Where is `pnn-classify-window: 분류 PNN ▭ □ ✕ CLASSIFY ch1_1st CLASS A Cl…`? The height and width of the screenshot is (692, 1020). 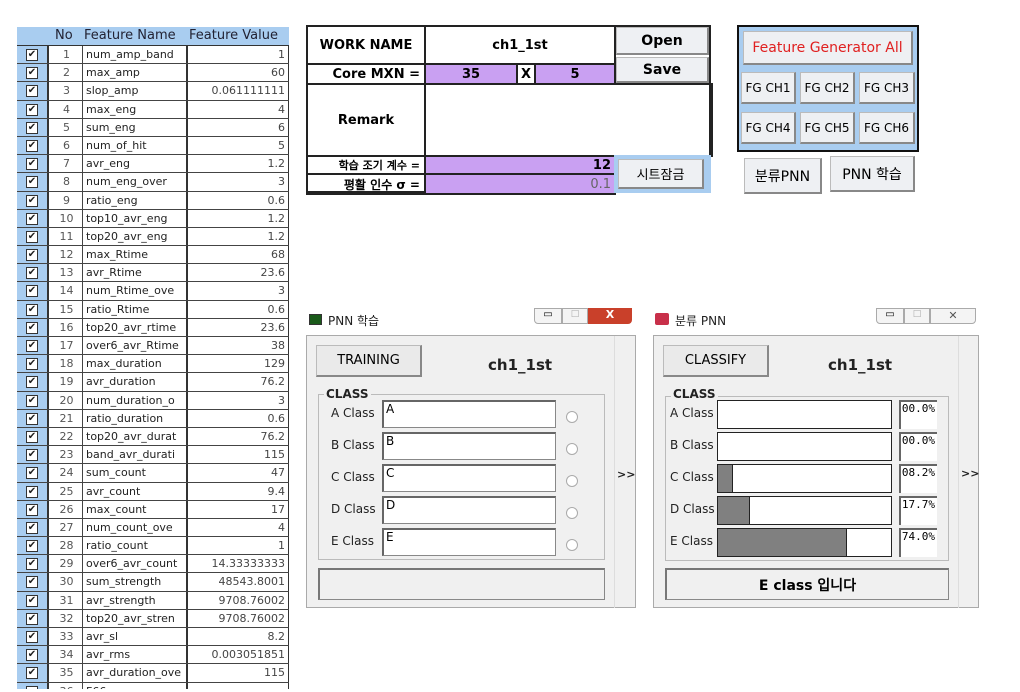
pnn-classify-window: 분류 PNN ▭ □ ✕ CLASSIFY ch1_1st CLASS A Cl… is located at coordinates (816, 458).